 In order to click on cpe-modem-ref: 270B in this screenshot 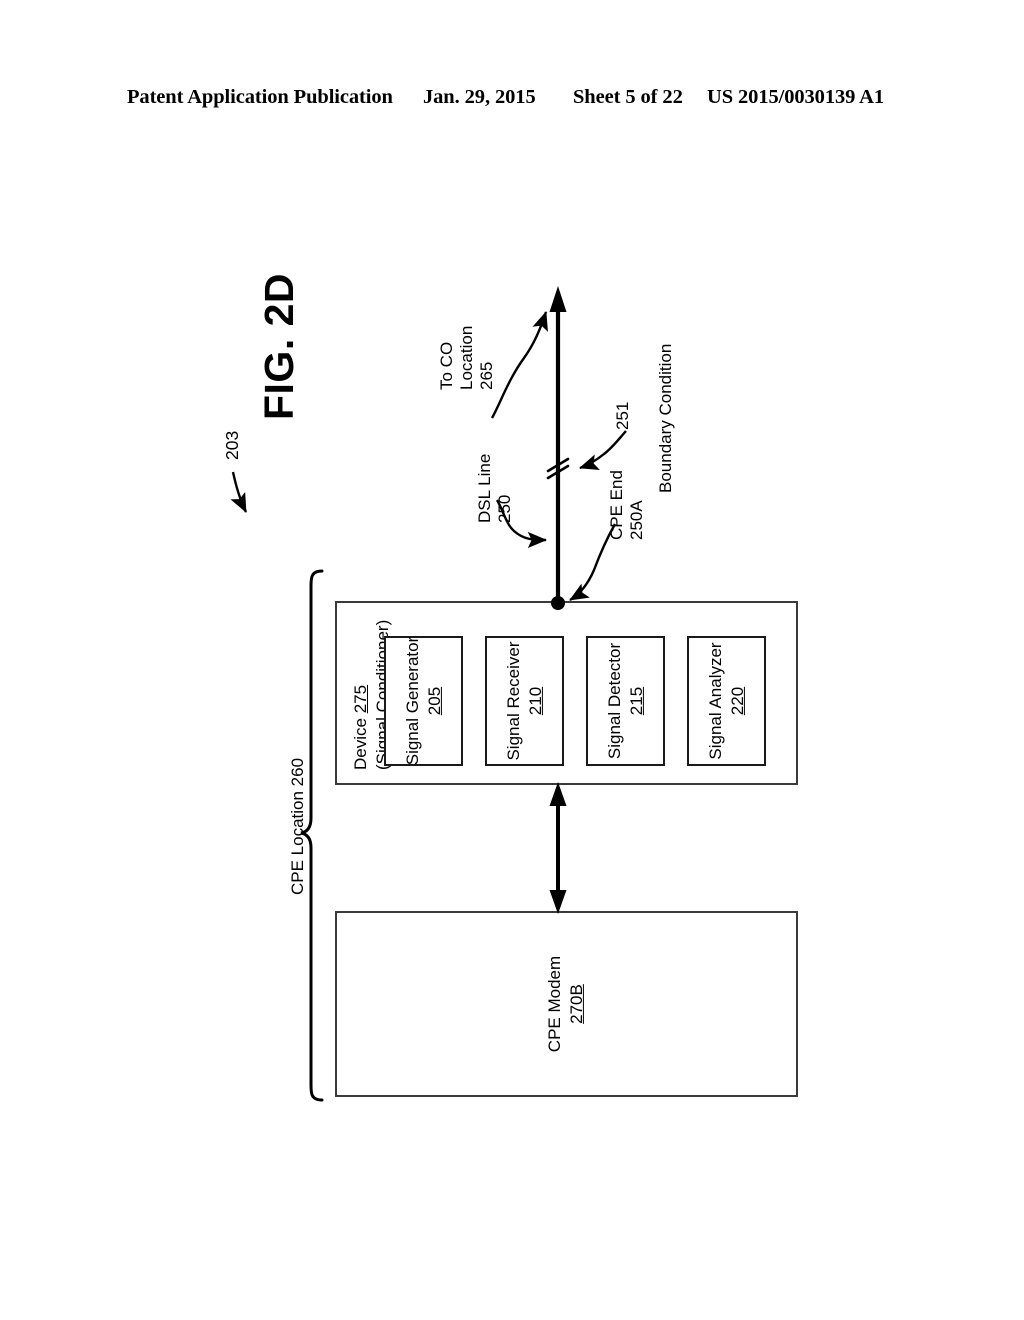, I will do `click(576, 1004)`.